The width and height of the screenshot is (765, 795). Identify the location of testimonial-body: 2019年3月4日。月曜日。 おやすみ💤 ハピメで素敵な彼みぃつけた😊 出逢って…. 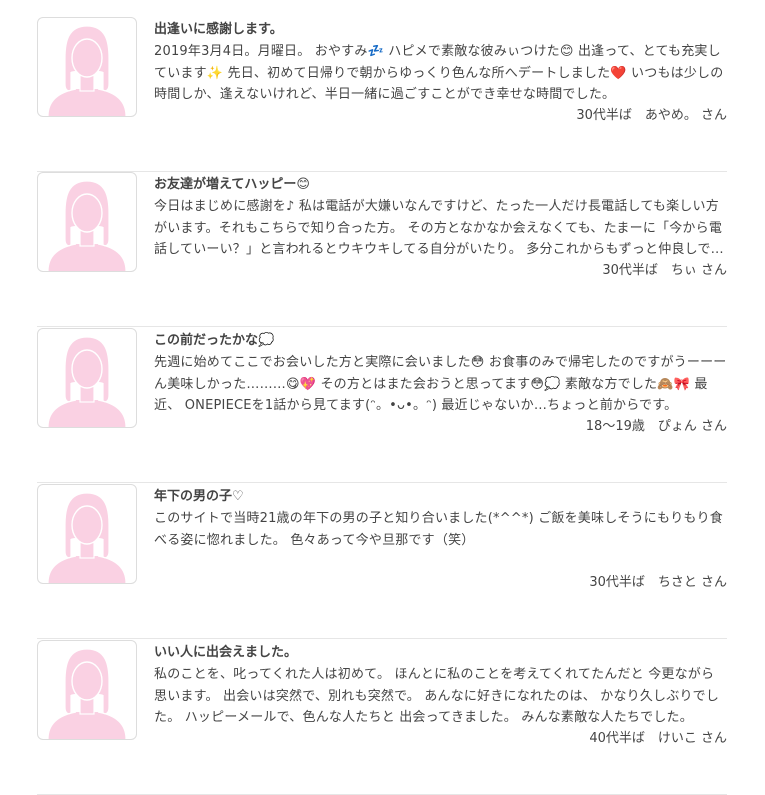
(439, 73).